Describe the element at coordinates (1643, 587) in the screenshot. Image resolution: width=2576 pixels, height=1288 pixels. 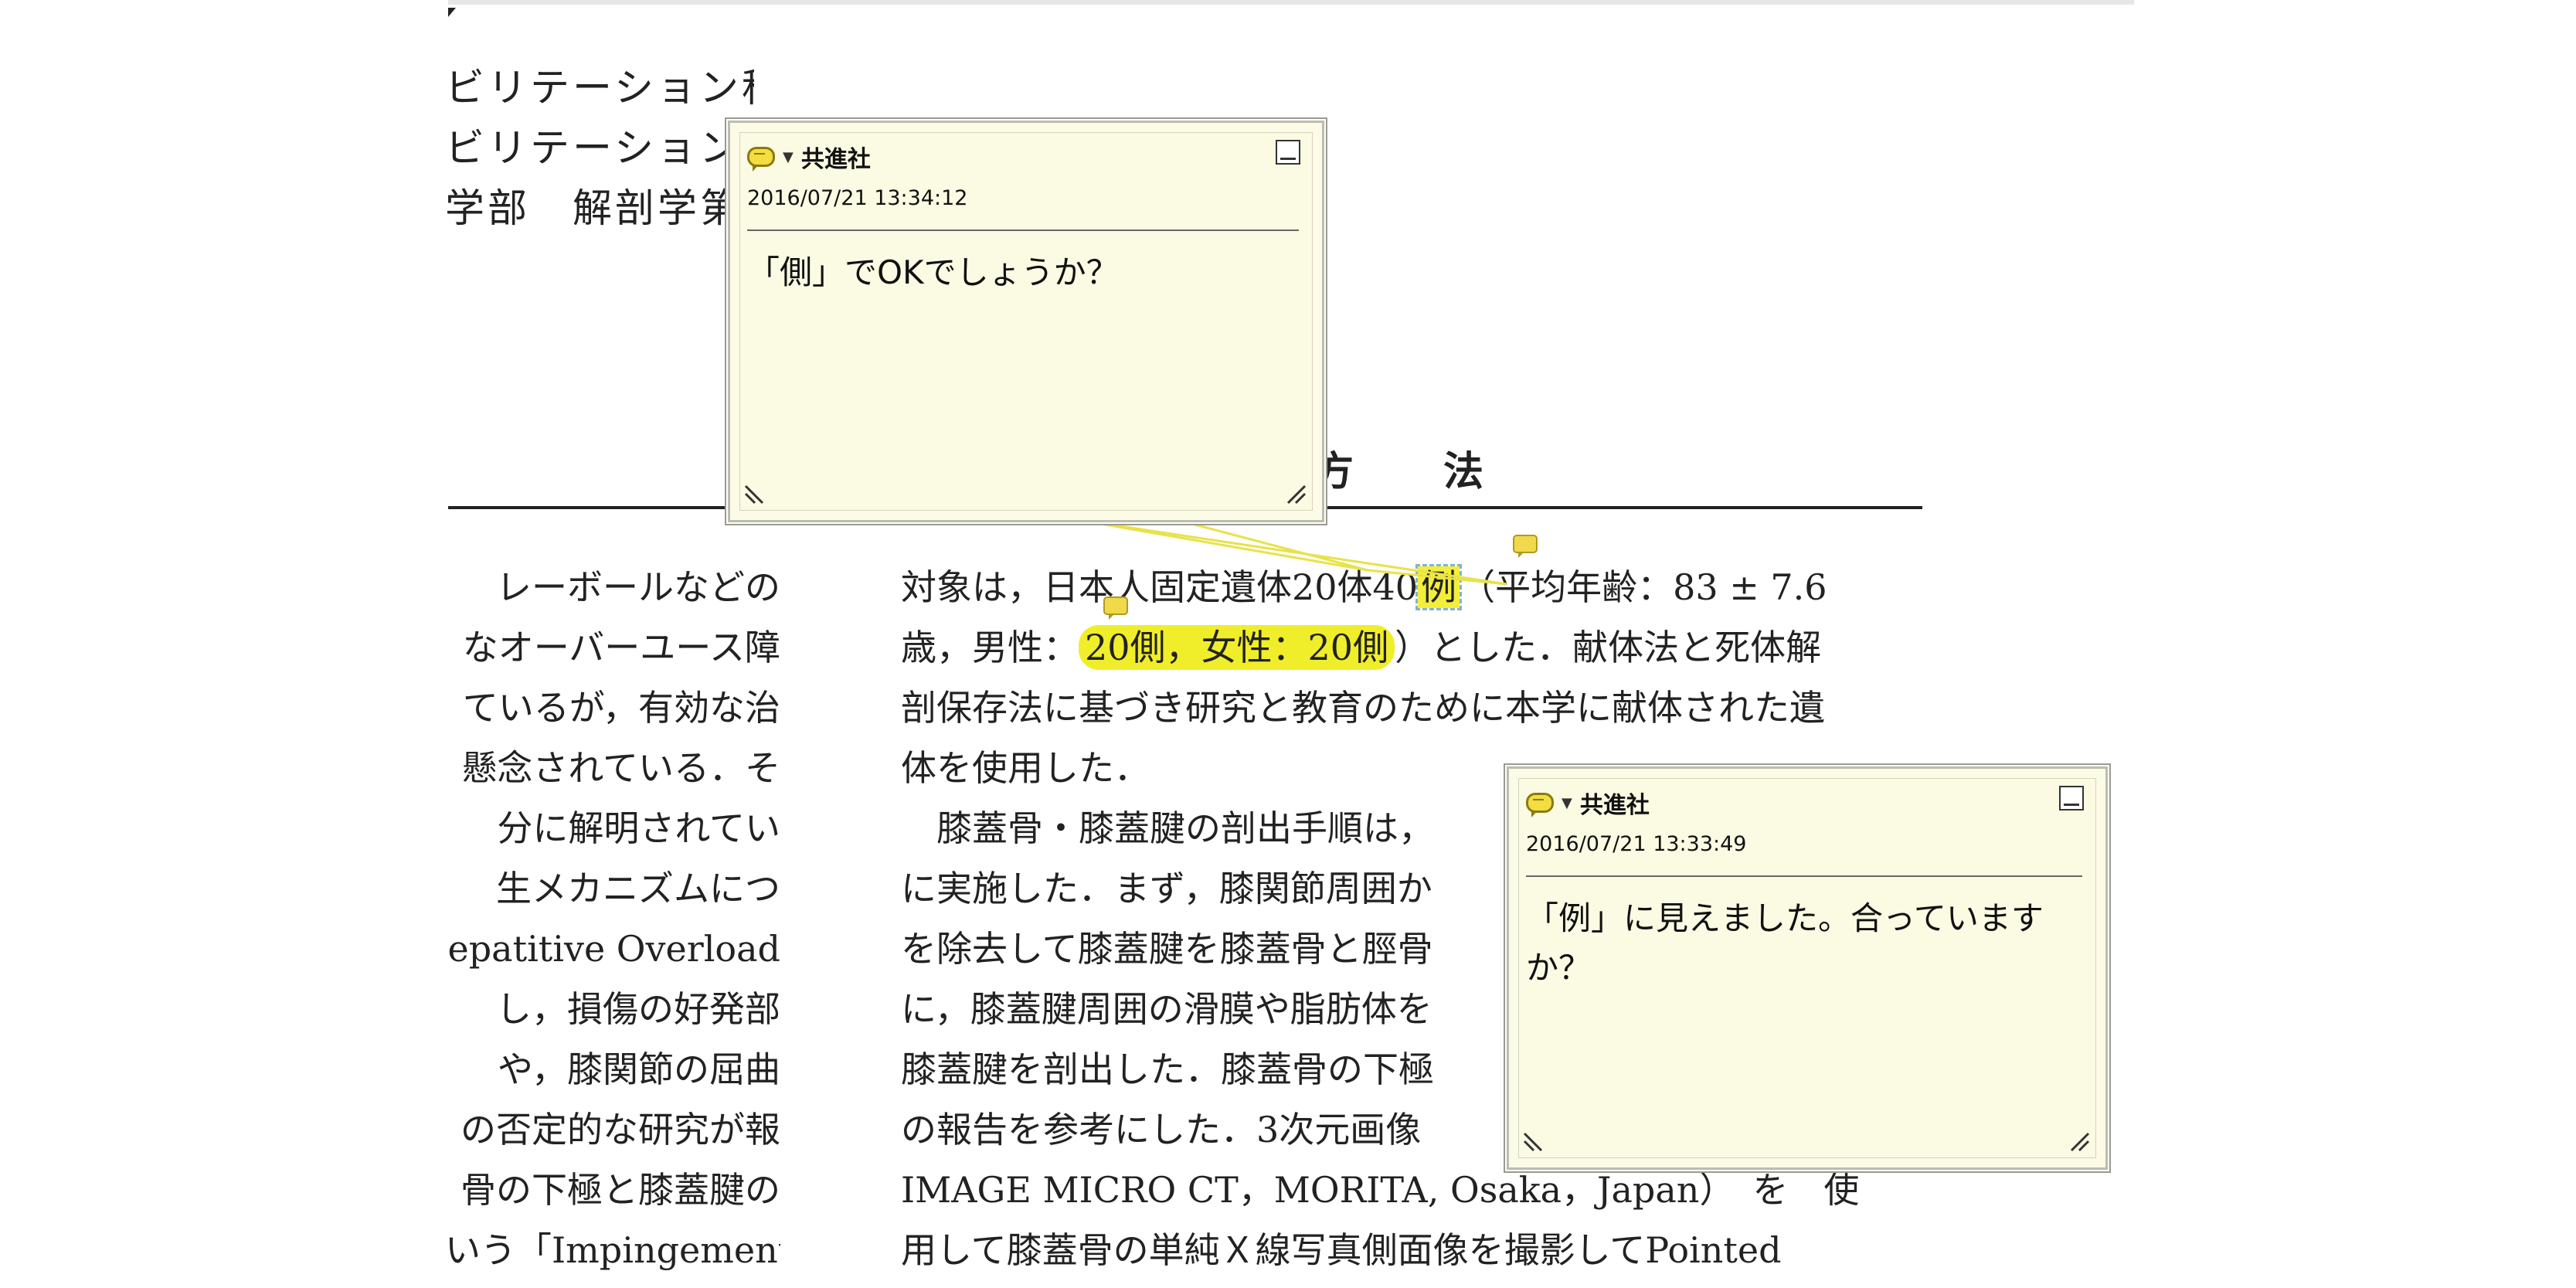
I see `text-segment: （平均年齢：83 ± 7.6` at that location.